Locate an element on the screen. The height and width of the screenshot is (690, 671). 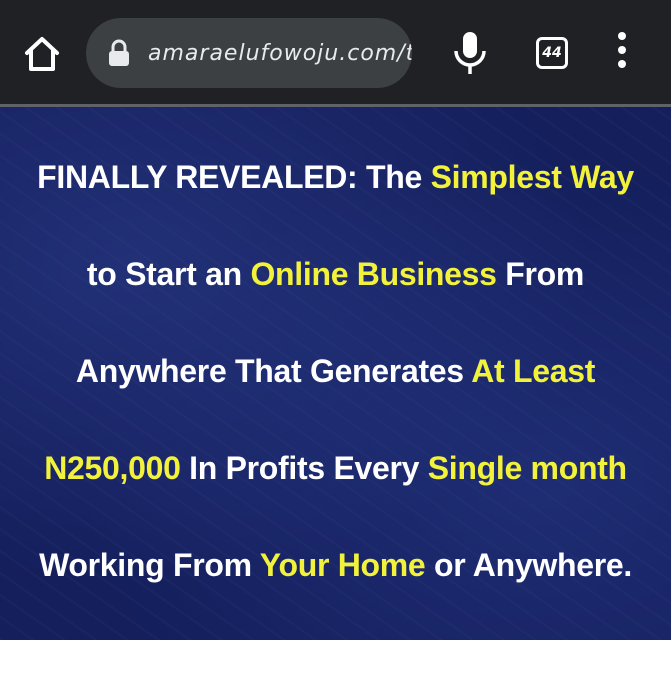
headline-highlight: N250,000 is located at coordinates (112, 468).